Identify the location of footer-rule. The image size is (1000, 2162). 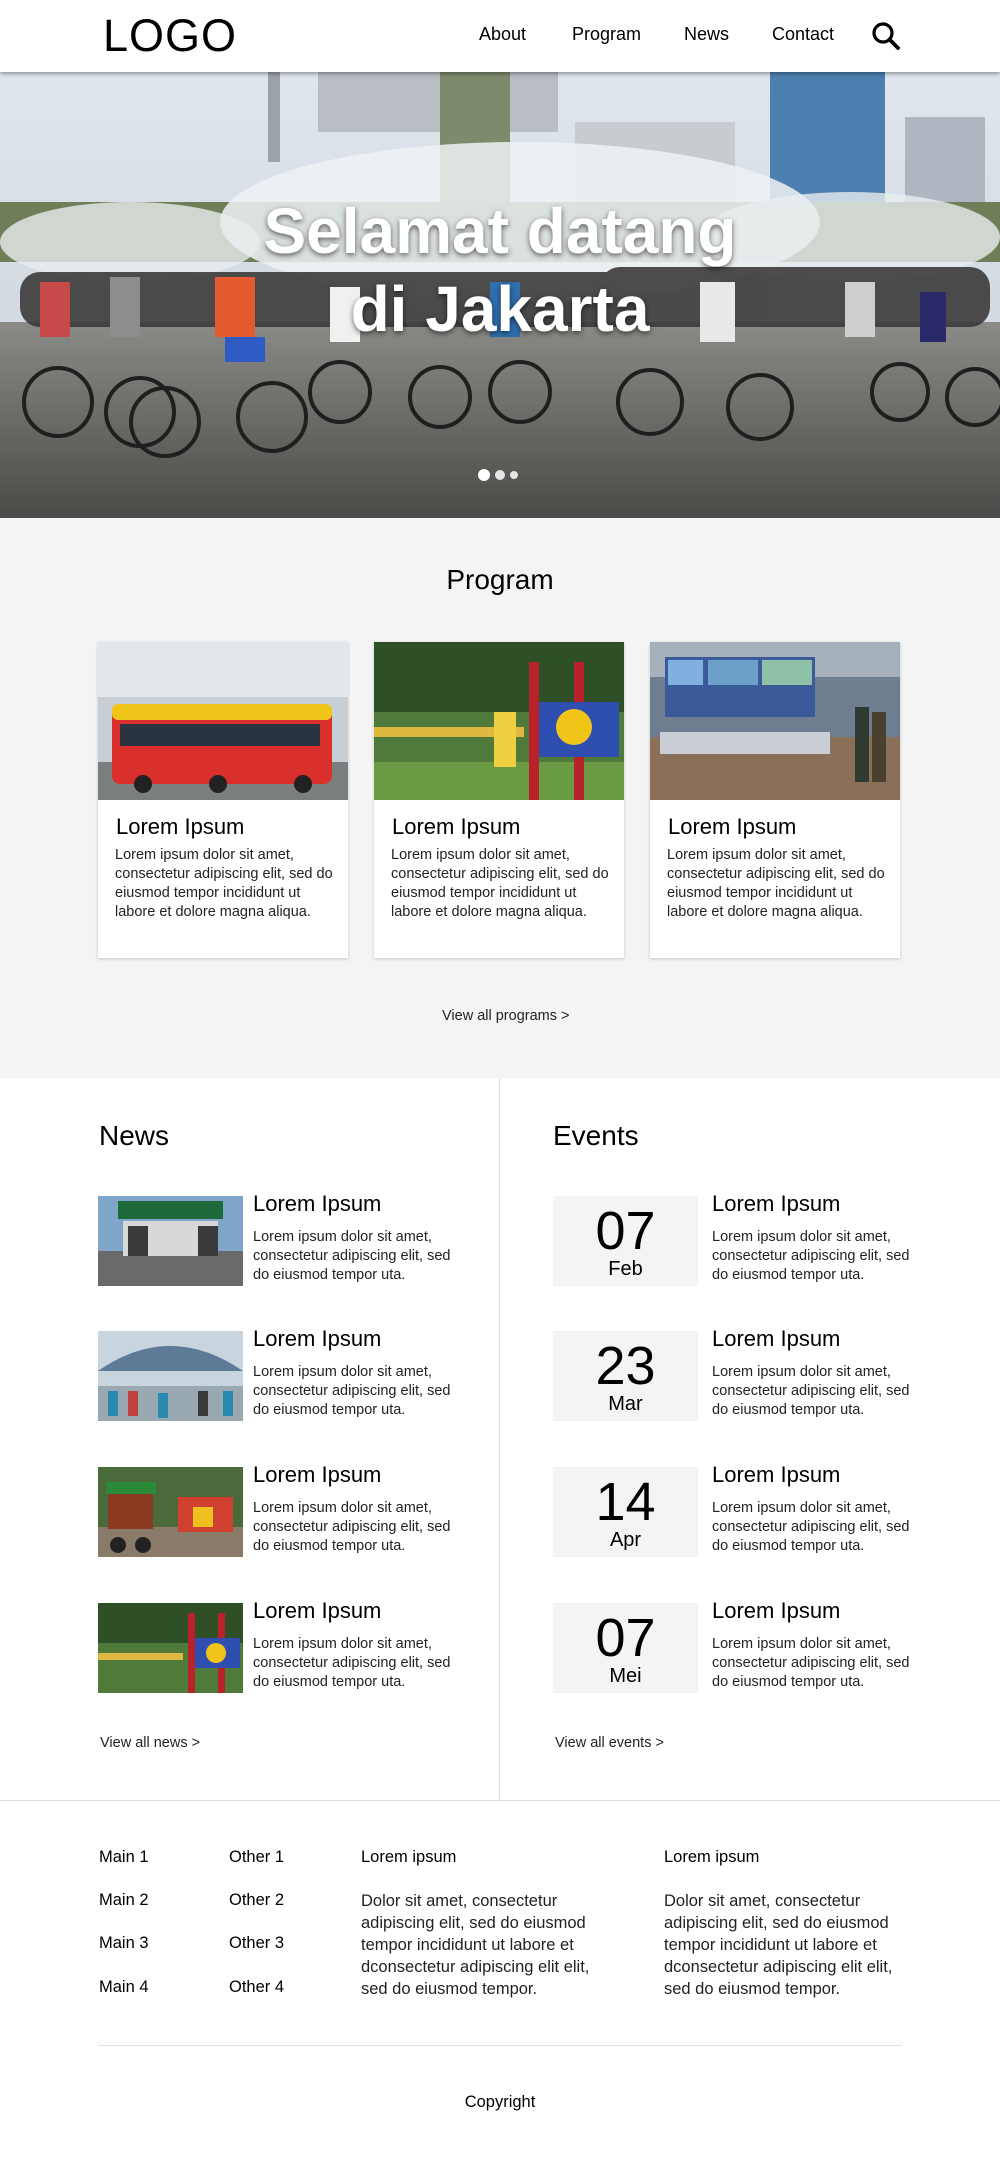
(500, 2045).